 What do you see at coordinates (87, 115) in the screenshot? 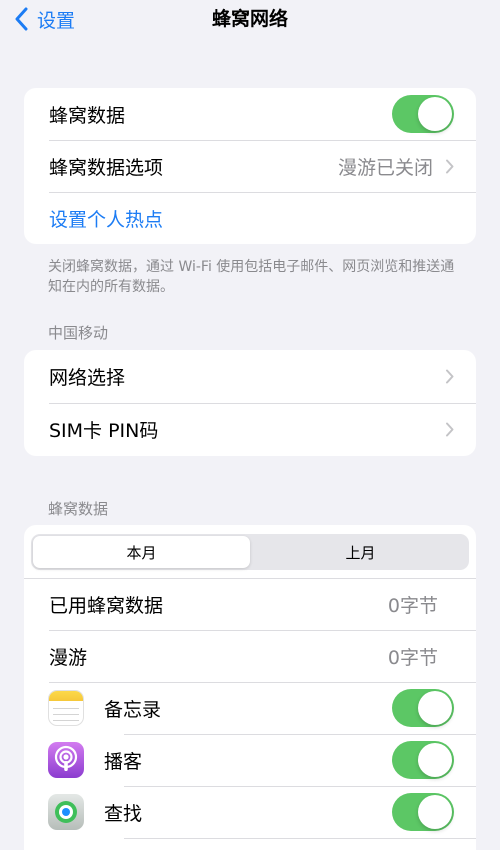
I see `cellular-data-label: 蜂窝数据` at bounding box center [87, 115].